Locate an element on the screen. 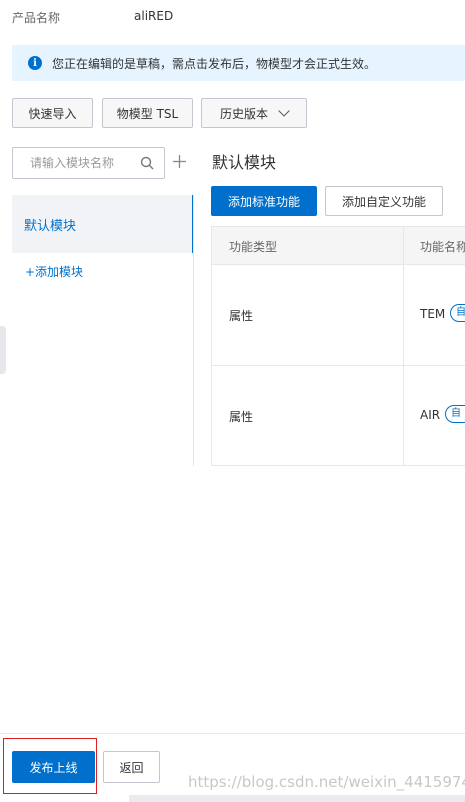 The width and height of the screenshot is (465, 802). footer-divider is located at coordinates (232, 733).